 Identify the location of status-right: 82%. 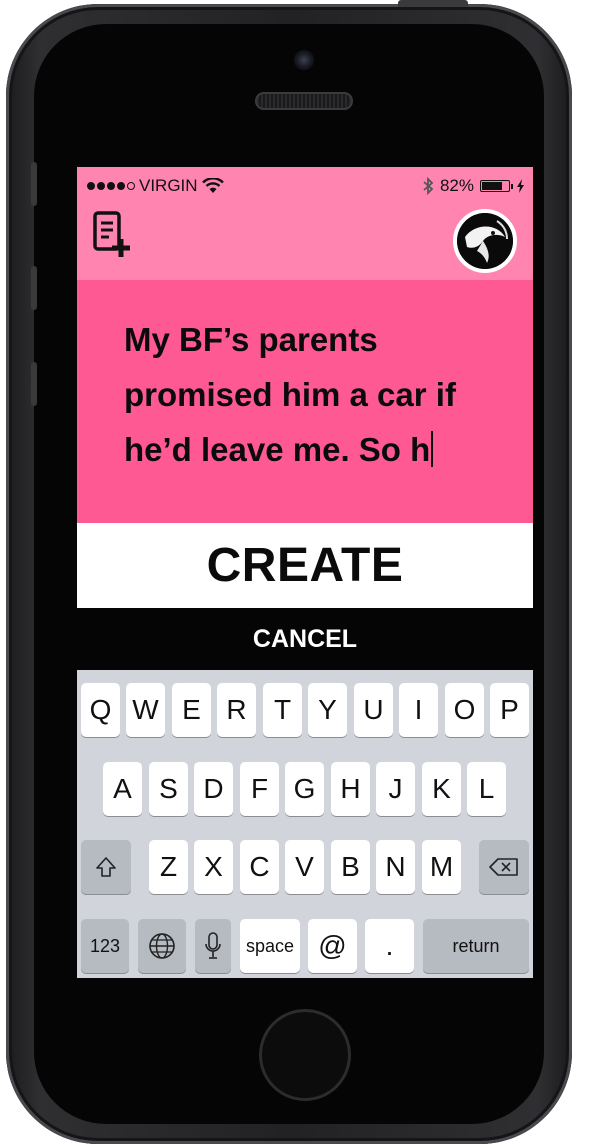
(473, 186).